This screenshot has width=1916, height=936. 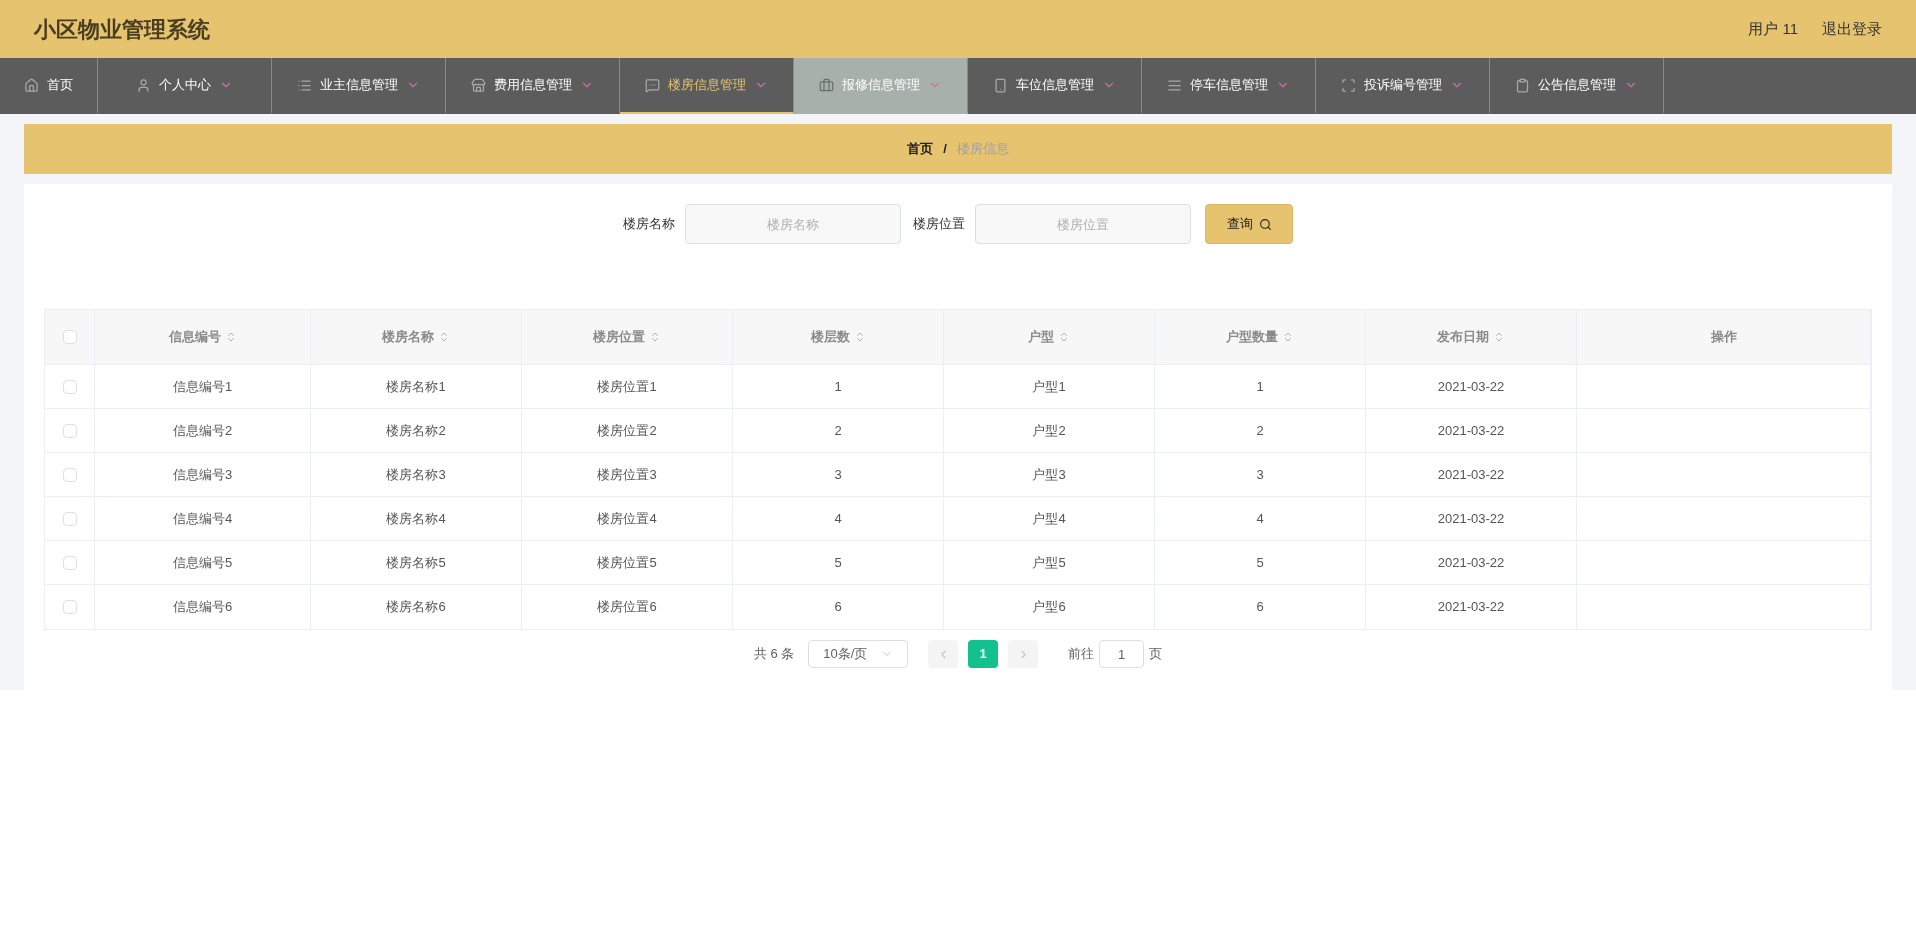 What do you see at coordinates (1773, 28) in the screenshot?
I see `user-name: 用户 11` at bounding box center [1773, 28].